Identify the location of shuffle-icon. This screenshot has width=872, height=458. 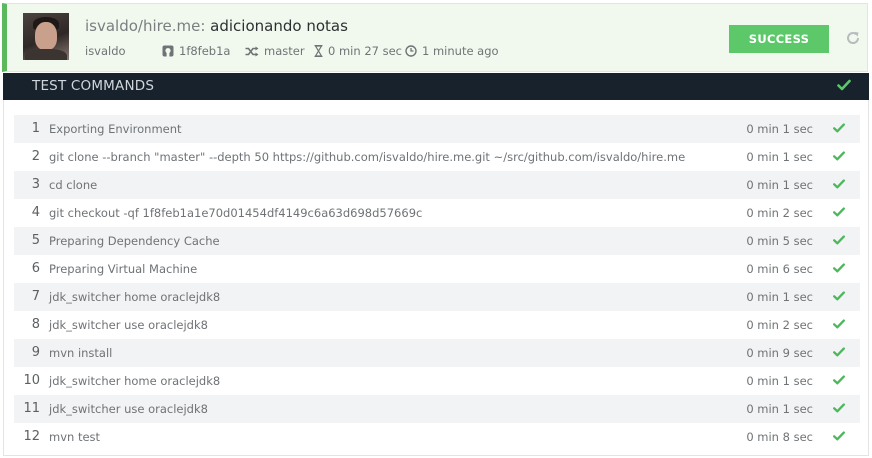
(252, 51).